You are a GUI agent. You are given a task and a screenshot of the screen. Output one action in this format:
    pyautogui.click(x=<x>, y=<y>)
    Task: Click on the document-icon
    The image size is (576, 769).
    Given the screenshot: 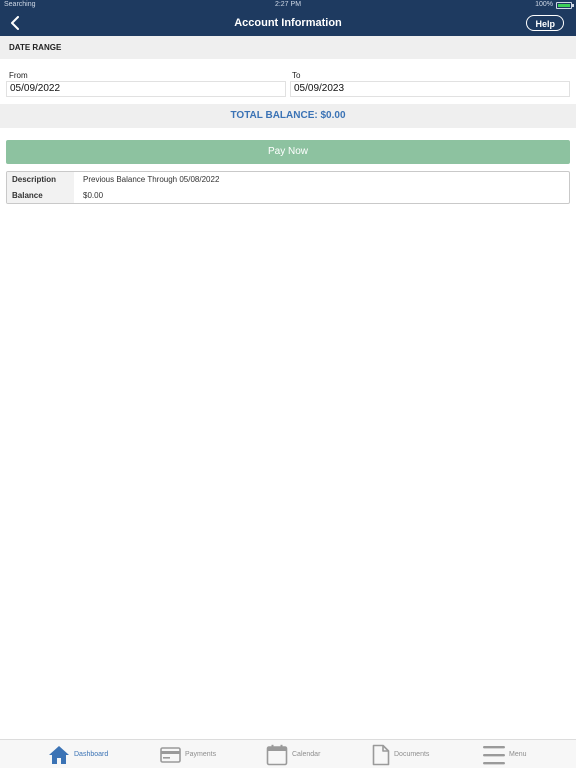 What is the action you would take?
    pyautogui.click(x=381, y=754)
    